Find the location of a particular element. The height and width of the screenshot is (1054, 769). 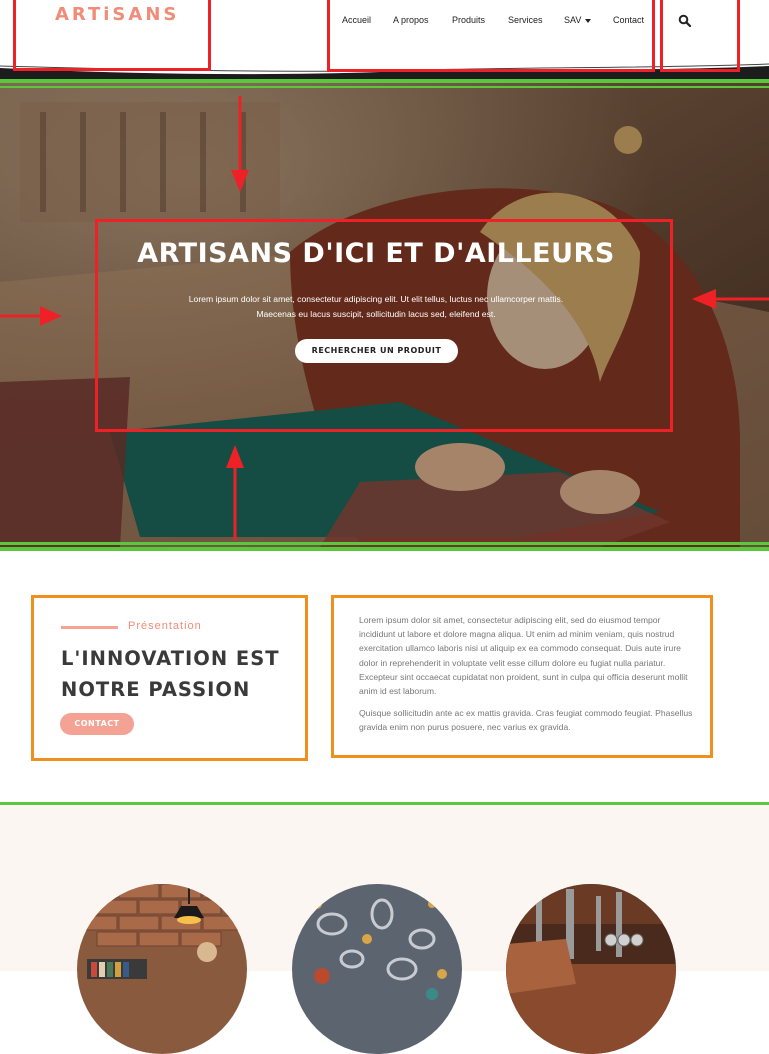

category-image-leather-tools-picture is located at coordinates (591, 969).